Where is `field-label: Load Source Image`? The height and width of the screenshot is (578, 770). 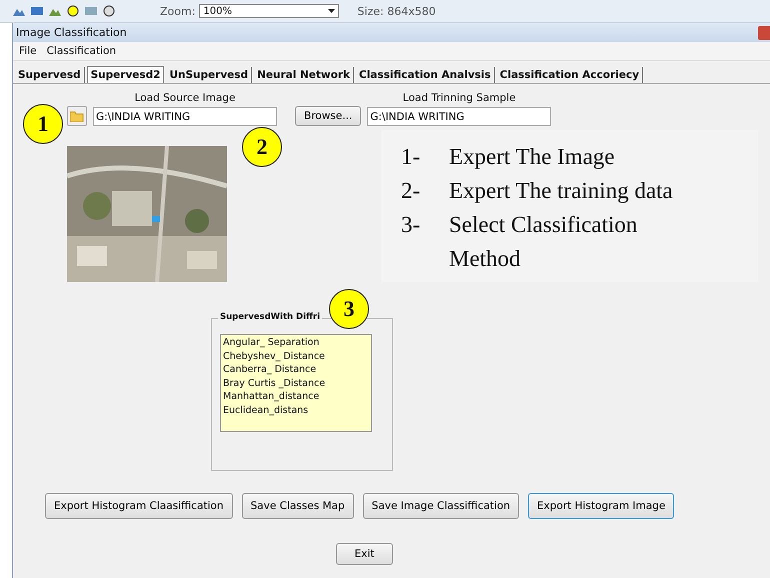
field-label: Load Source Image is located at coordinates (185, 98).